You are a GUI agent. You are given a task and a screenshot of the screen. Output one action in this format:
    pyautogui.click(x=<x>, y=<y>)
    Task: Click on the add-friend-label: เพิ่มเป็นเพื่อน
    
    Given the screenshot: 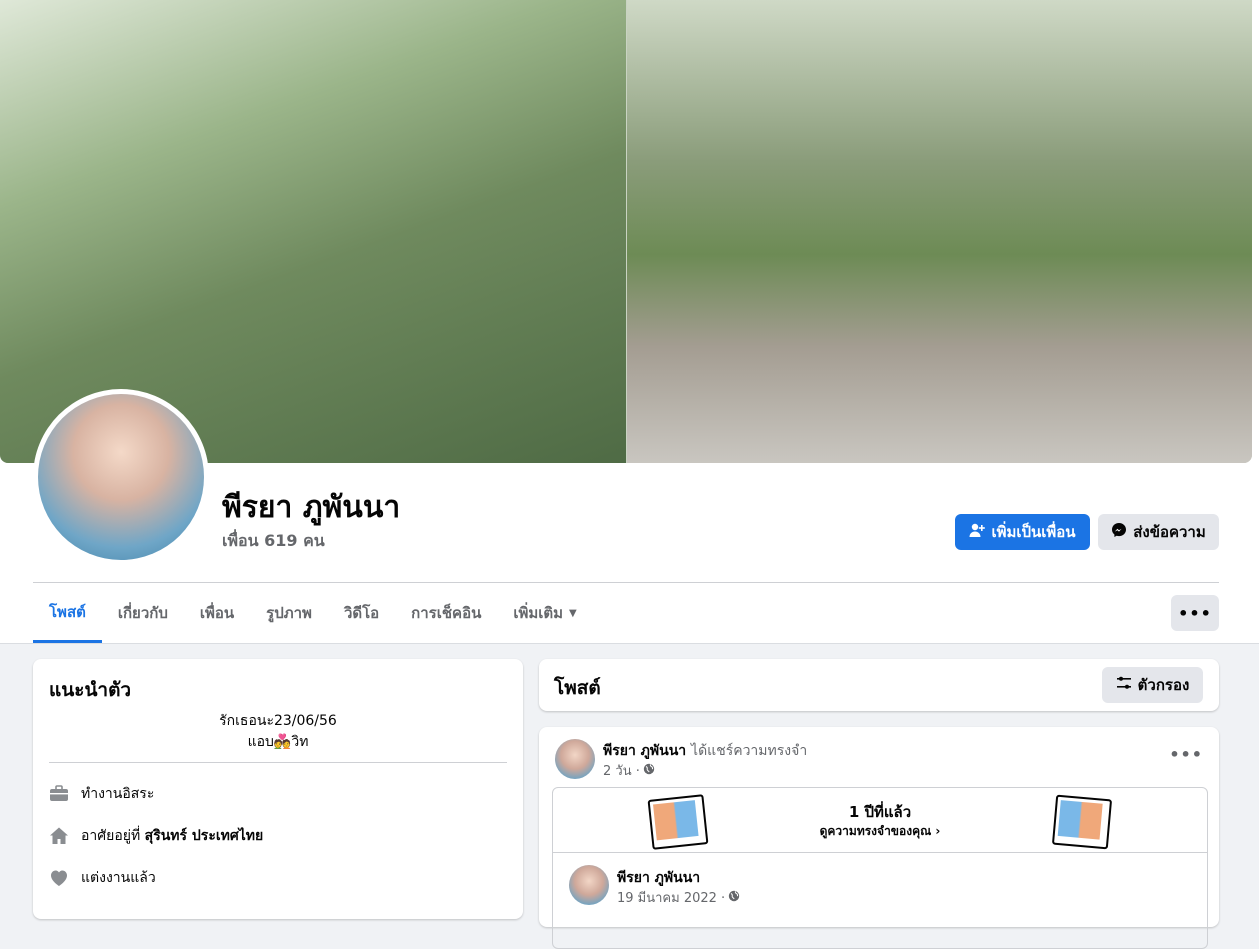 What is the action you would take?
    pyautogui.click(x=1033, y=532)
    